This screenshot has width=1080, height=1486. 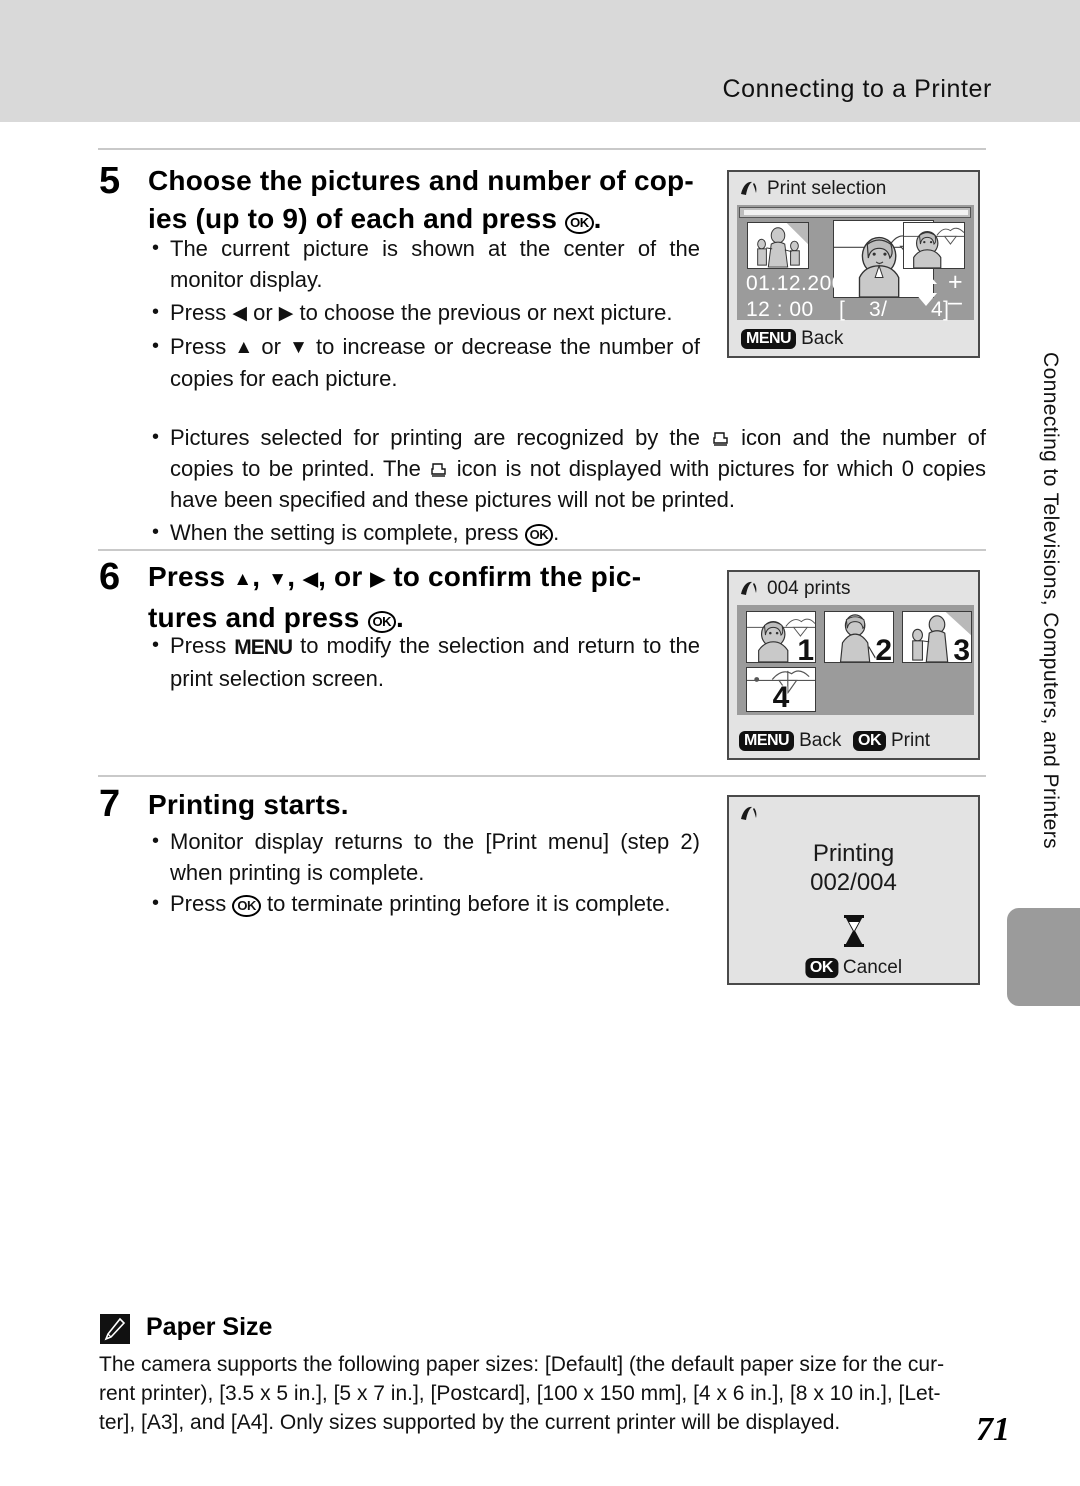 What do you see at coordinates (961, 648) in the screenshot?
I see `print-copy-count-3: 3` at bounding box center [961, 648].